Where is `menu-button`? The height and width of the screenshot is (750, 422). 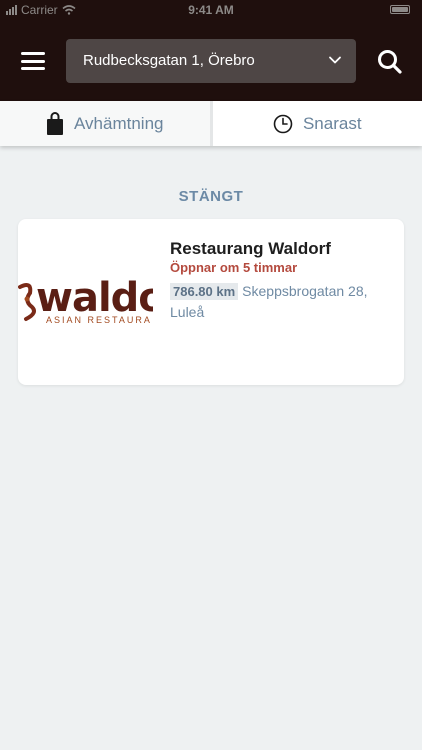 menu-button is located at coordinates (33, 61).